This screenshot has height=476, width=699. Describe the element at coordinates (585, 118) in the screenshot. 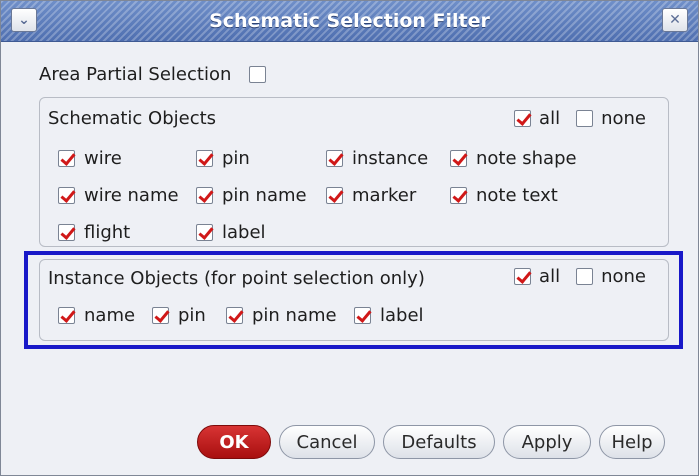

I see `schematic-none-checkbox` at that location.